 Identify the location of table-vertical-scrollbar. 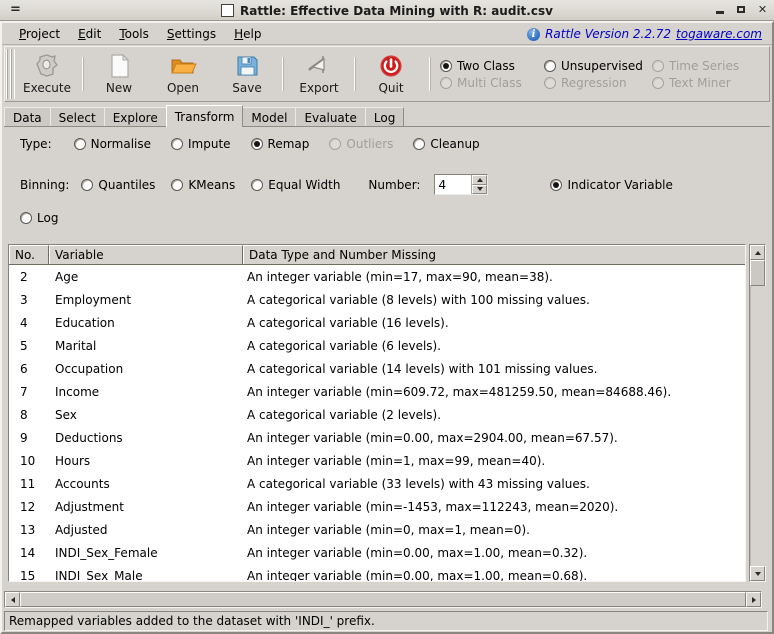
(757, 413).